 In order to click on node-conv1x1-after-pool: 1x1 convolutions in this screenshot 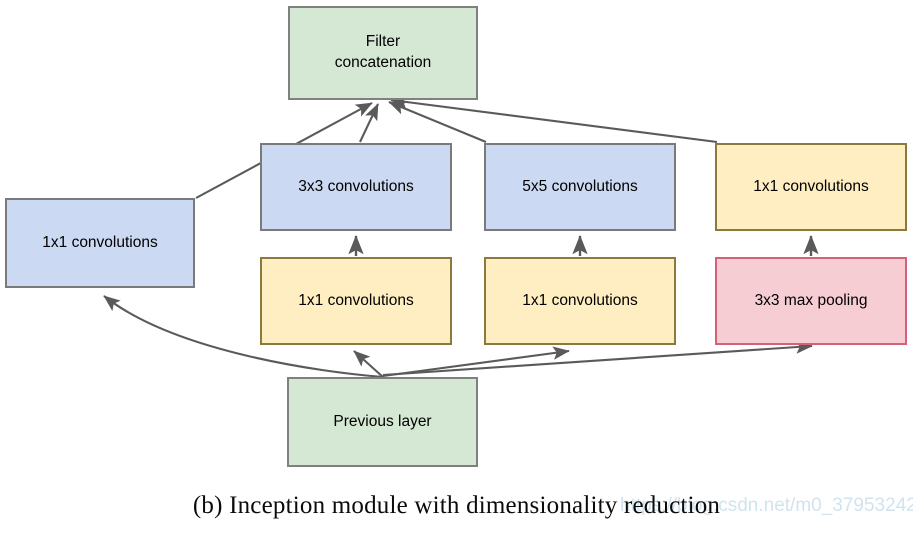, I will do `click(811, 187)`.